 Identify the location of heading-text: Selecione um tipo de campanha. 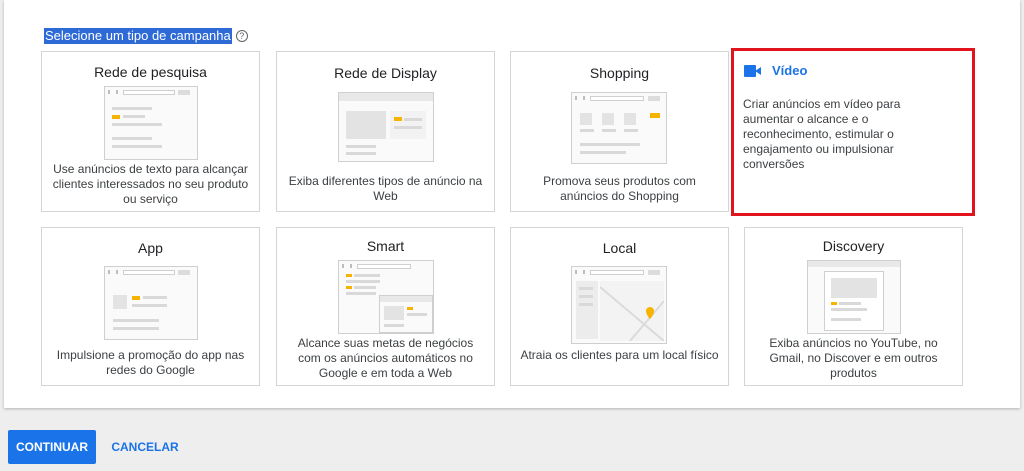
(138, 36).